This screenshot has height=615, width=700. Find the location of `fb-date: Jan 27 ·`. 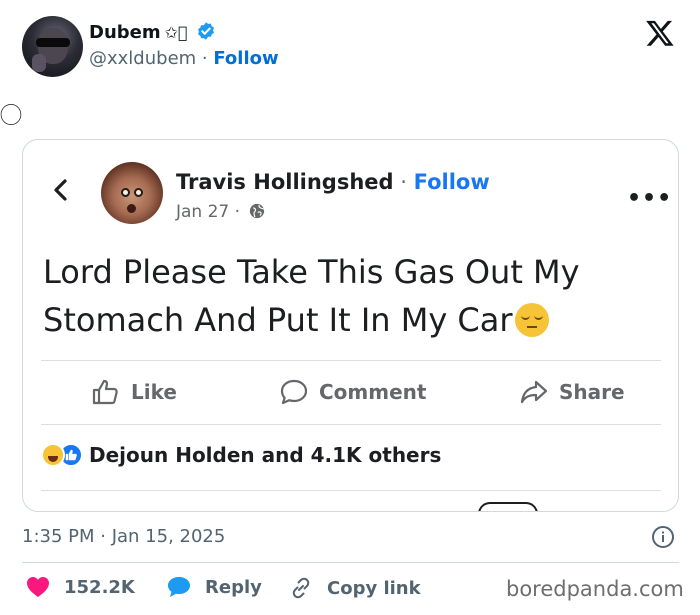

fb-date: Jan 27 · is located at coordinates (208, 212).